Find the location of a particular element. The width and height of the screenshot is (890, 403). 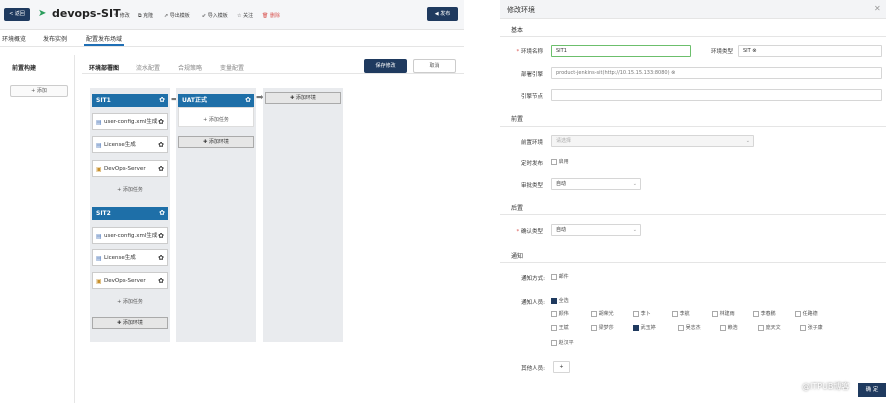

modal-header is located at coordinates (693, 9).